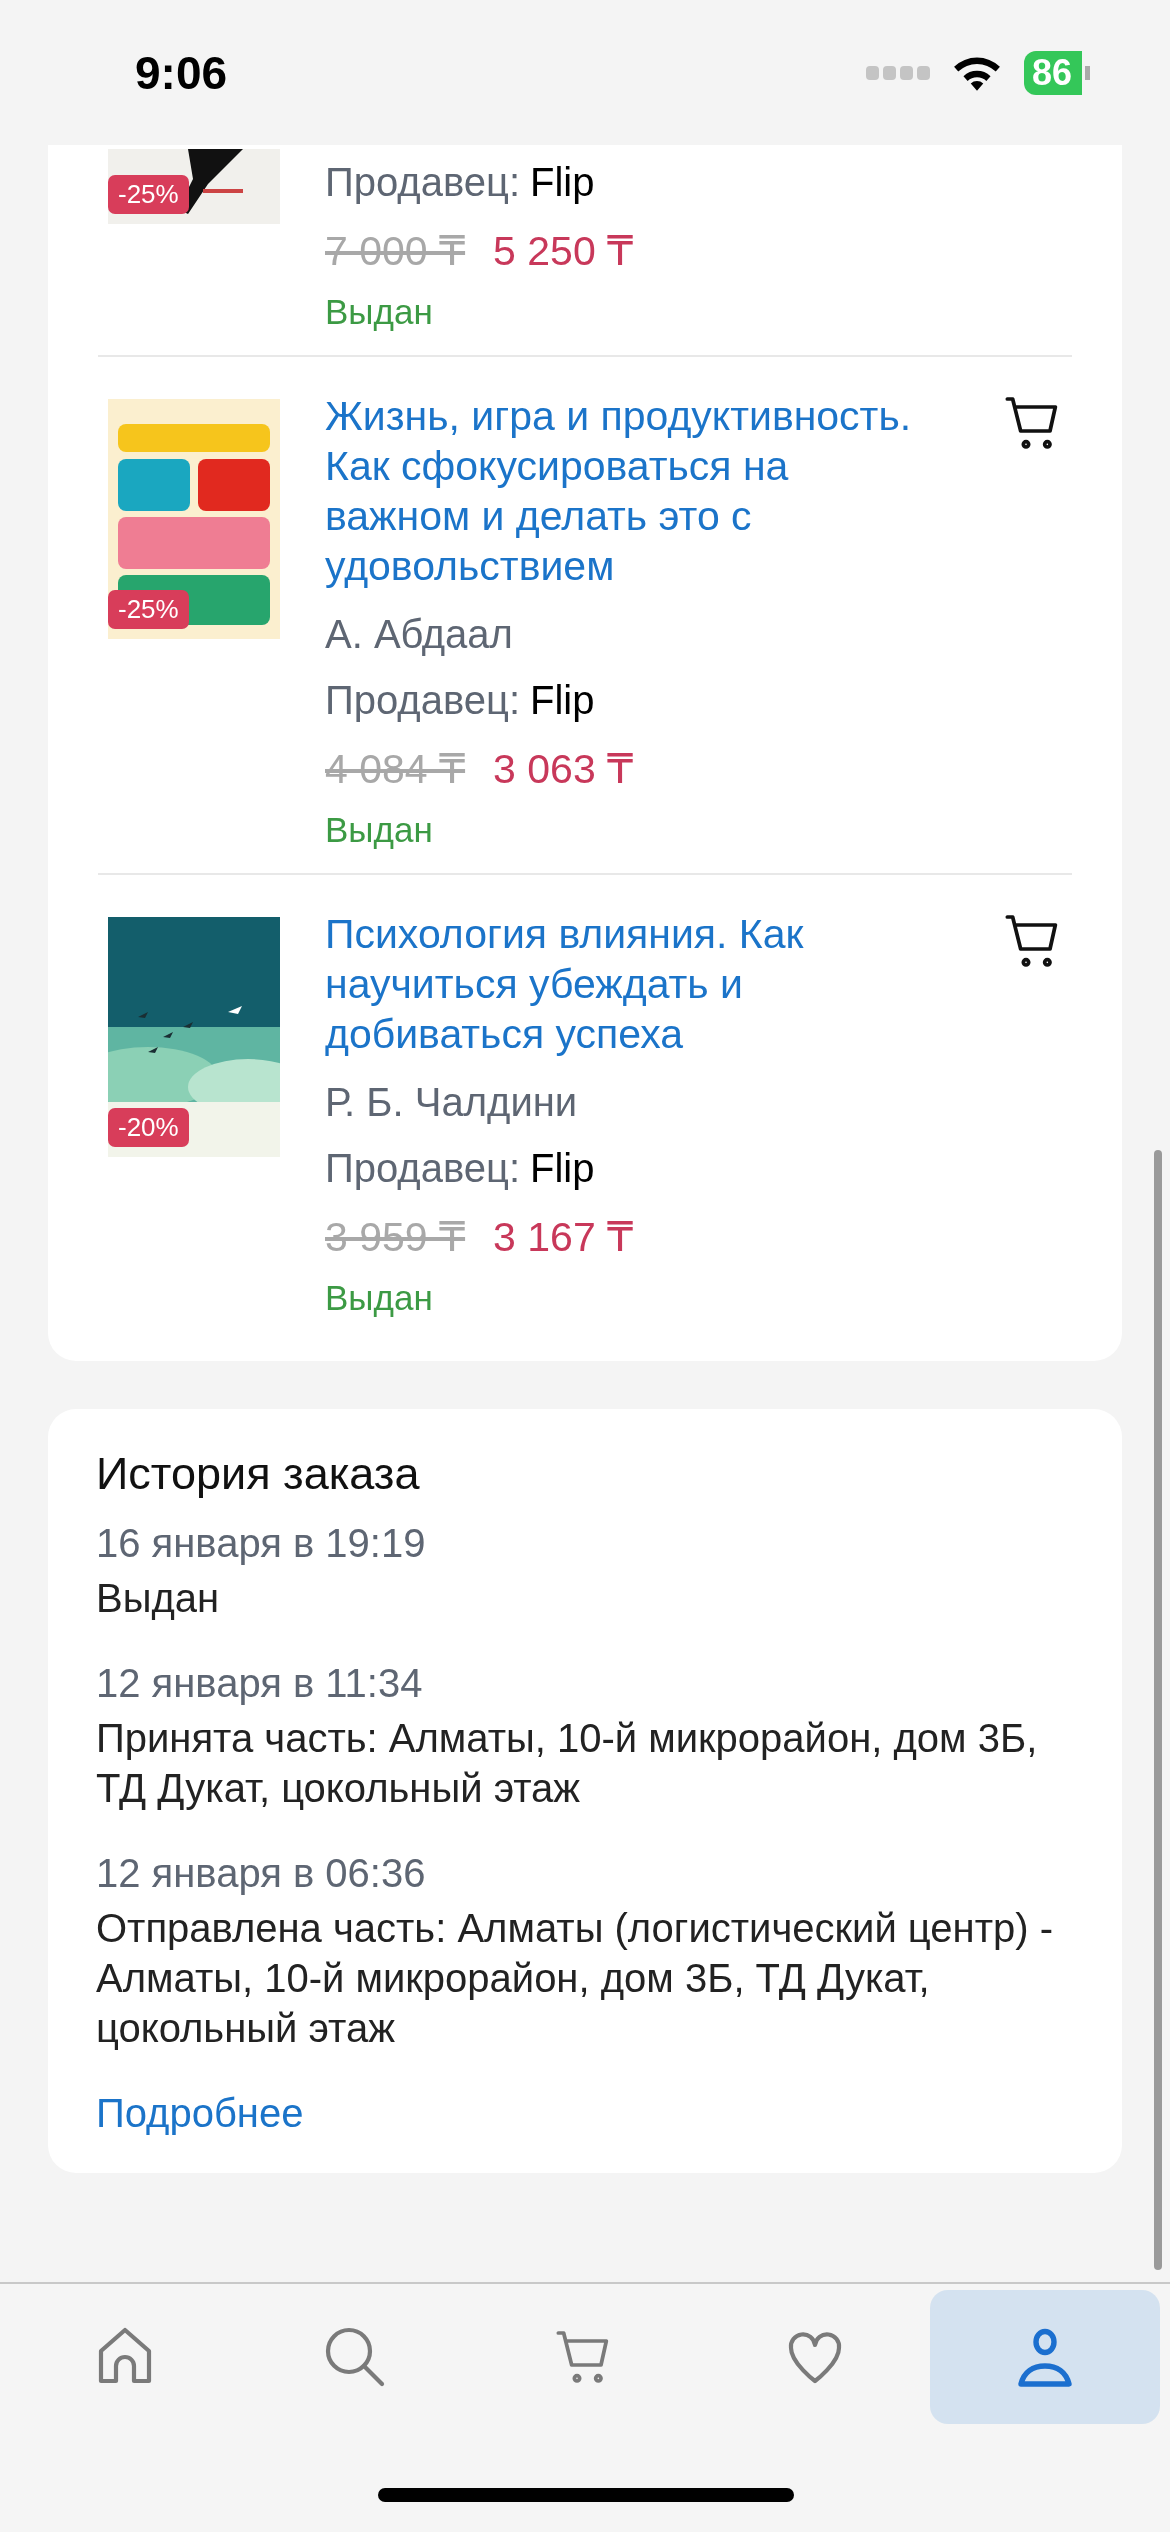 The width and height of the screenshot is (1170, 2532). What do you see at coordinates (563, 1237) in the screenshot?
I see `sale-price: 3 167 ₸` at bounding box center [563, 1237].